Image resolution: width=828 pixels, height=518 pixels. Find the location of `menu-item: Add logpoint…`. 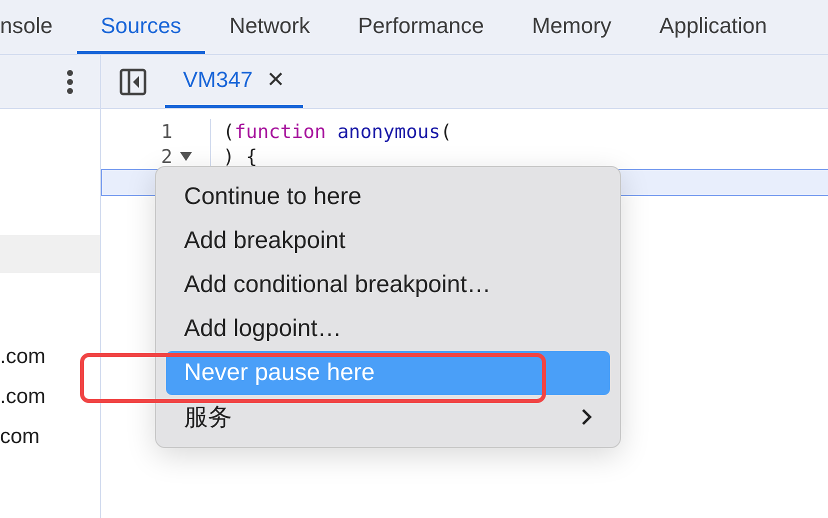

menu-item: Add logpoint… is located at coordinates (388, 329).